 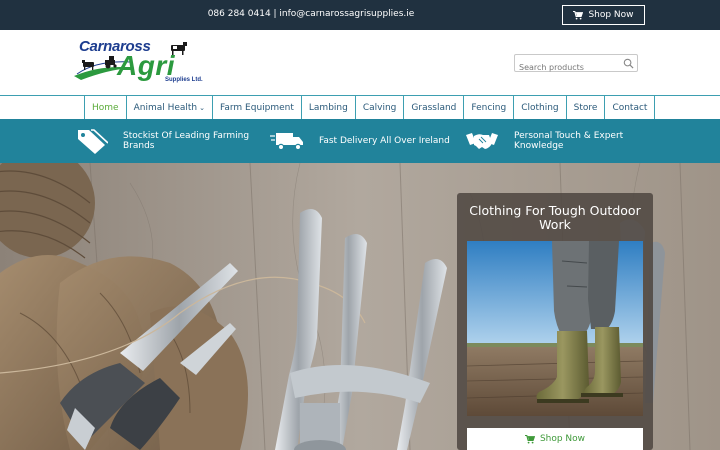 What do you see at coordinates (384, 140) in the screenshot?
I see `feature-text: Fast Delivery All Over Ireland` at bounding box center [384, 140].